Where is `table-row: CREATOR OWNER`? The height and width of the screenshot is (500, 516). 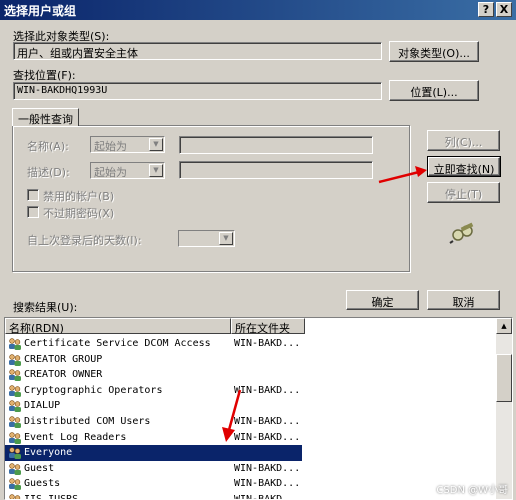
table-row: CREATOR OWNER is located at coordinates (153, 375).